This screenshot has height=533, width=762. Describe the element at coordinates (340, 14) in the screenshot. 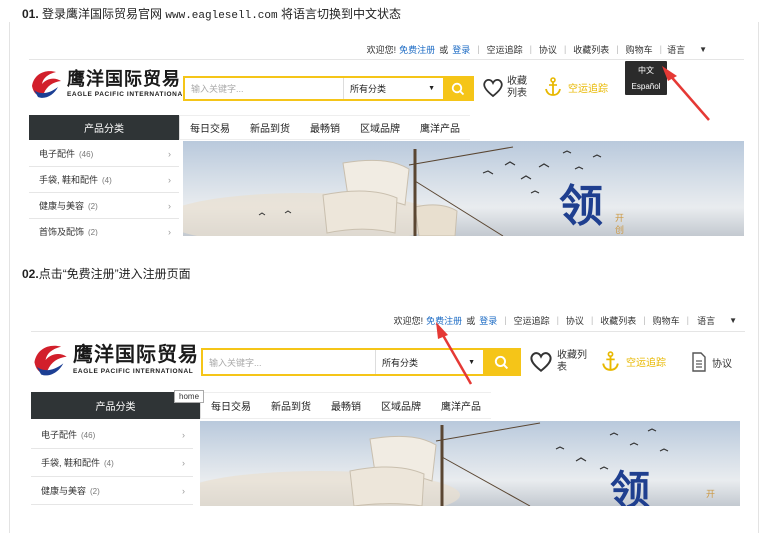

I see `step-1-text-after: 将语言切换到中文状态` at that location.